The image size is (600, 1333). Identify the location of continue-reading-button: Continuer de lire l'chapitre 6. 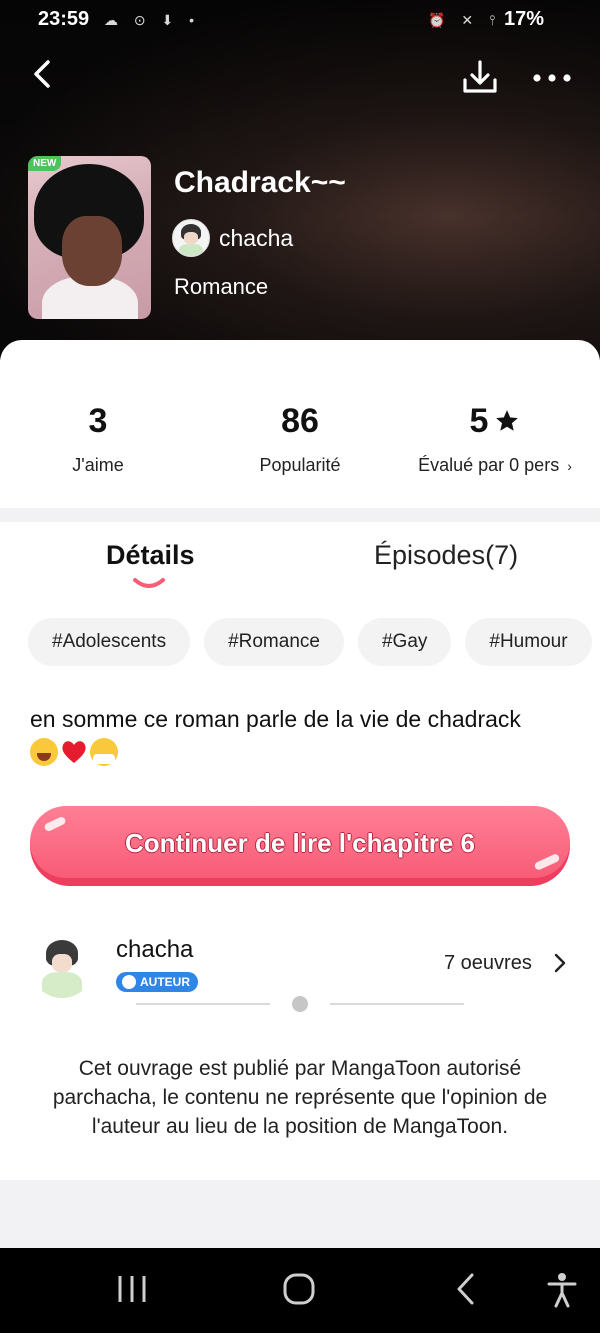
(300, 847).